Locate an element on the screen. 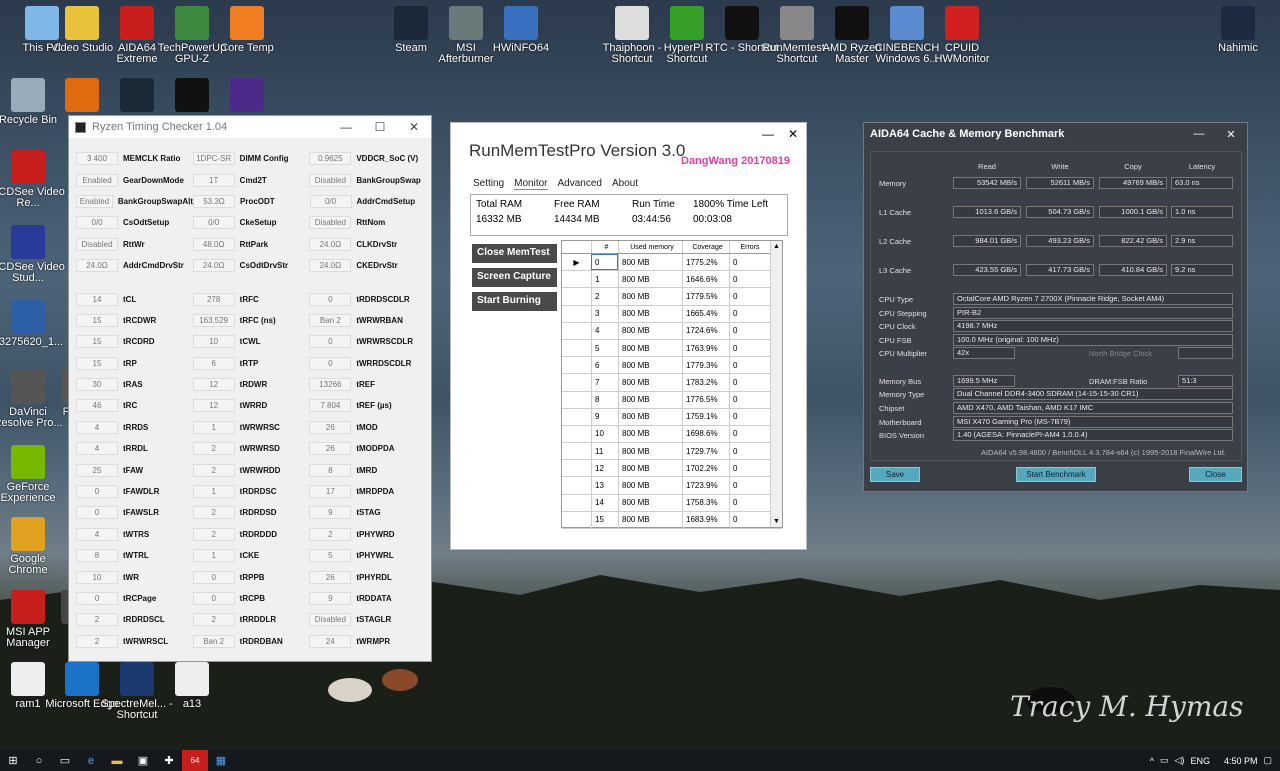  rtc-label: tWRWRSCL is located at coordinates (146, 641).